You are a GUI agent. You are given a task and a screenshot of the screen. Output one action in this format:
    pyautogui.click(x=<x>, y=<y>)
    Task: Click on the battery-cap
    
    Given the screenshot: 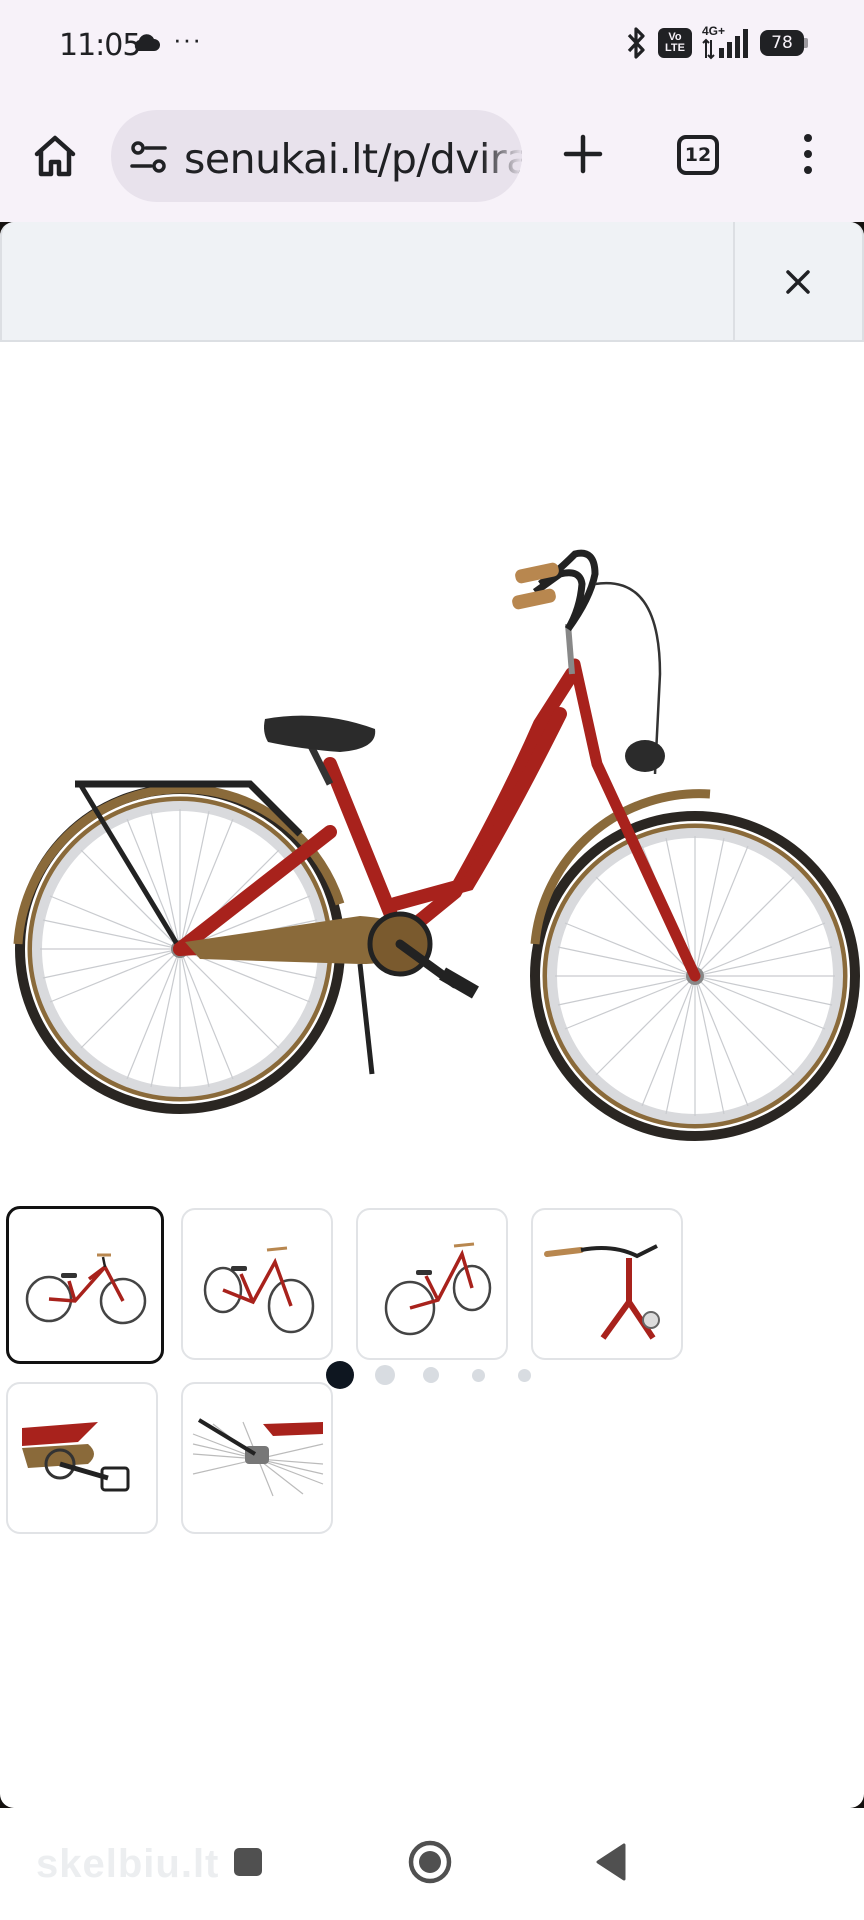 What is the action you would take?
    pyautogui.click(x=806, y=43)
    